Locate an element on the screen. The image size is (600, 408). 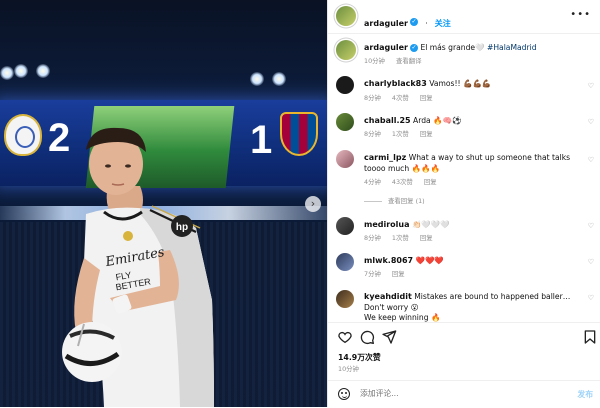
comment-item: chaball.25 Arda 🔥🧠⚽ is located at coordinates (474, 120).